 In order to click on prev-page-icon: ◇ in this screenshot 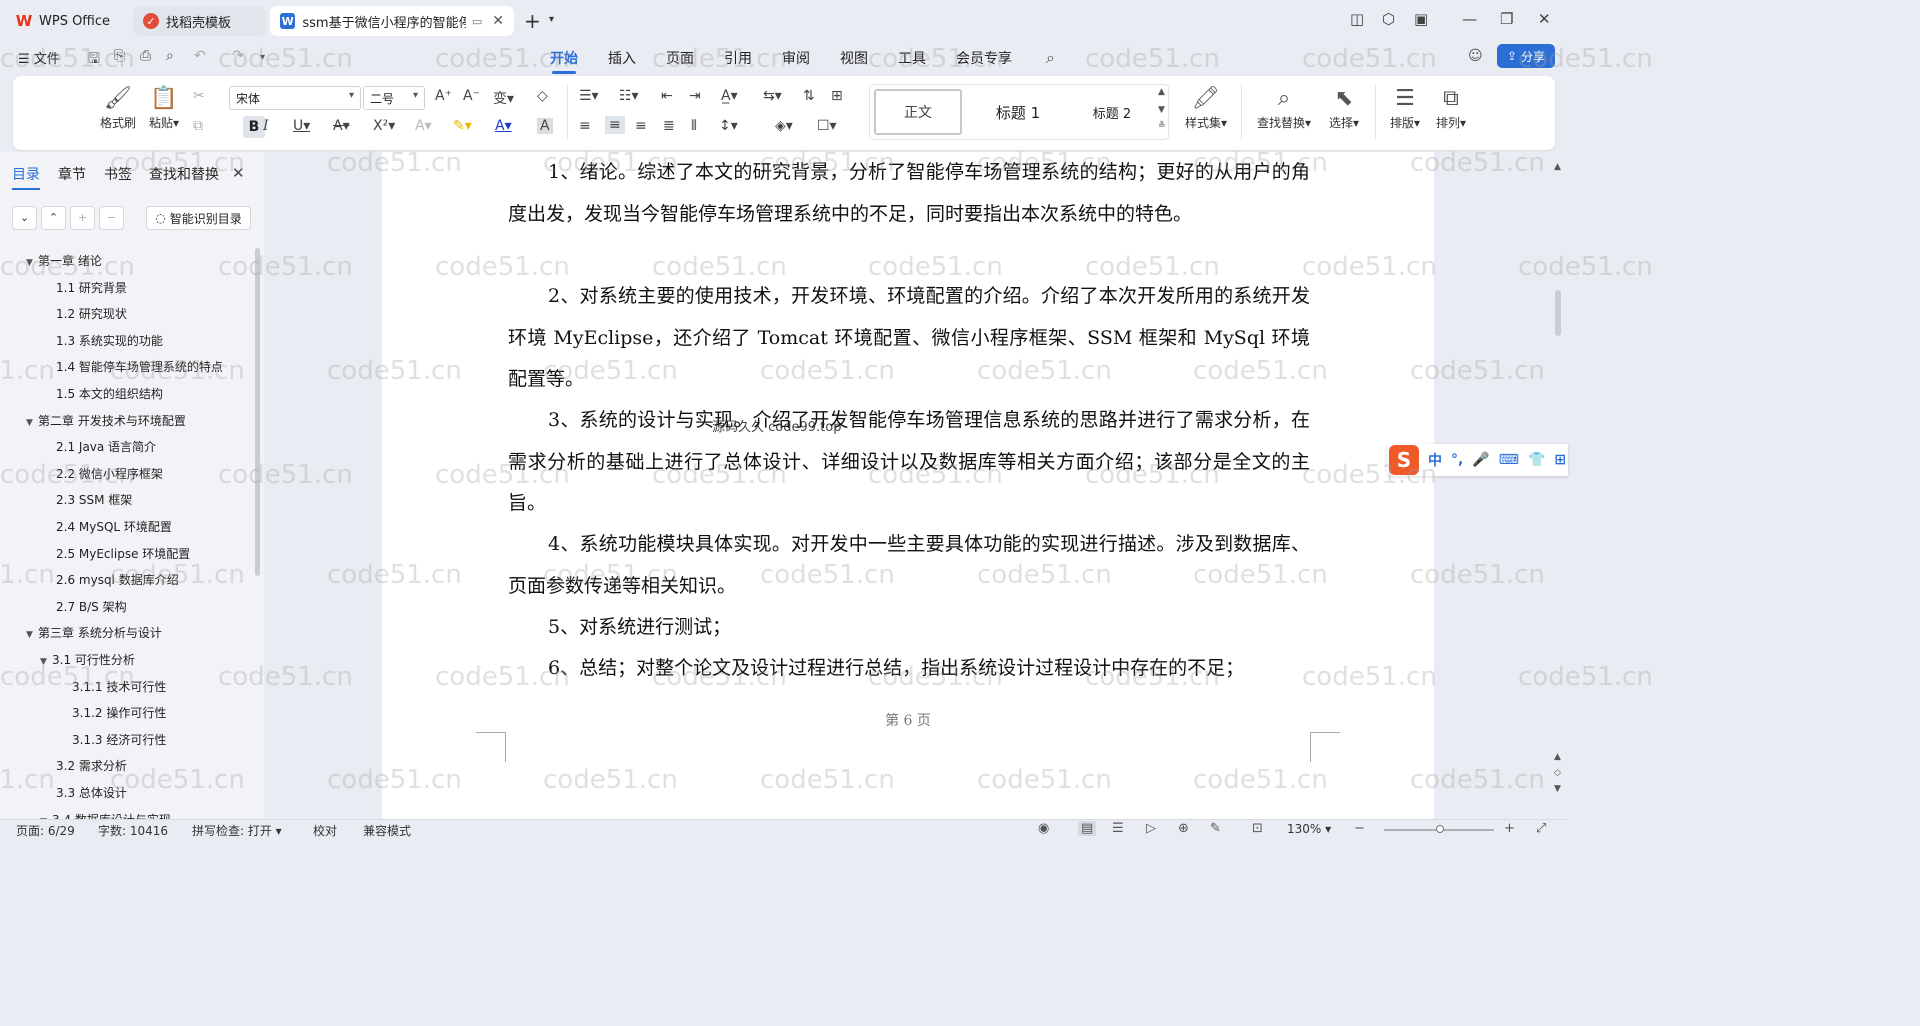, I will do `click(1557, 773)`.